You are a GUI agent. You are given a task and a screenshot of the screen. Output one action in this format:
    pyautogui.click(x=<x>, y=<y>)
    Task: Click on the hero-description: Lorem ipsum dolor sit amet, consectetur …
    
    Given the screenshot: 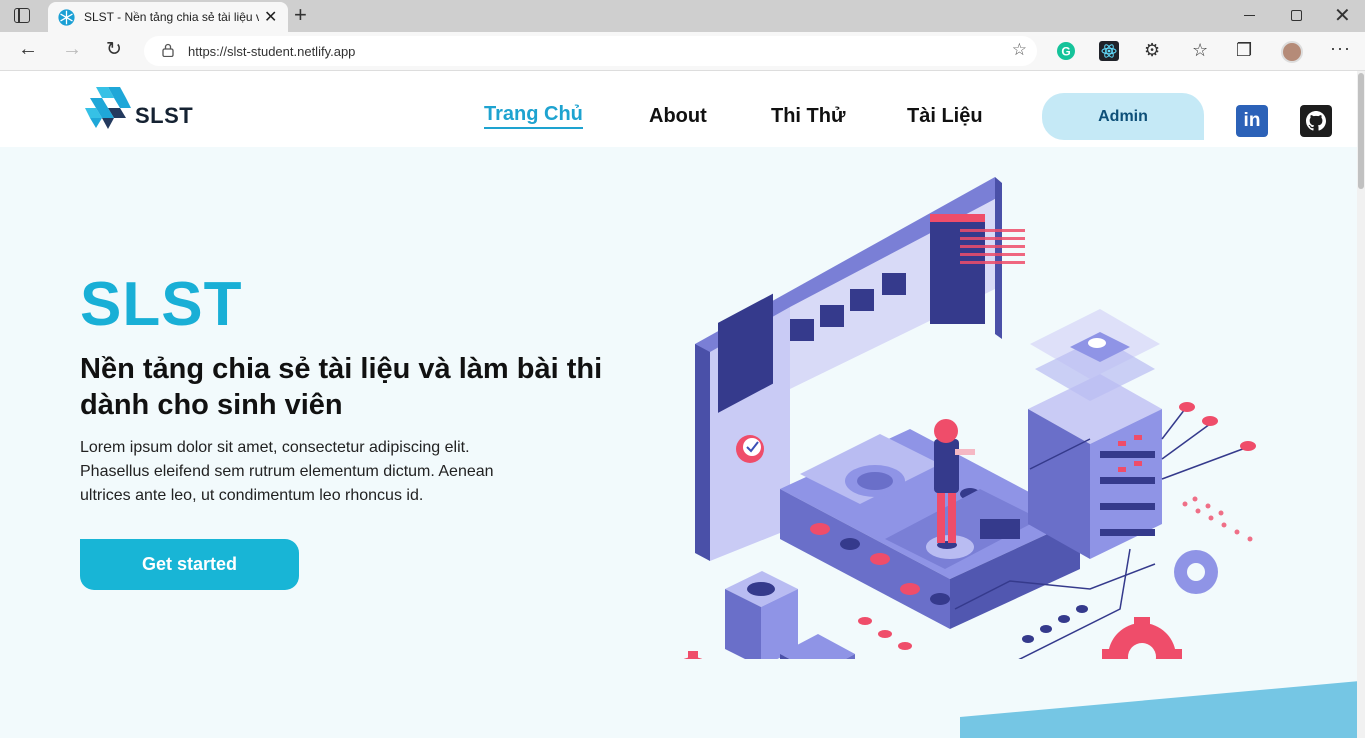 What is the action you would take?
    pyautogui.click(x=287, y=471)
    